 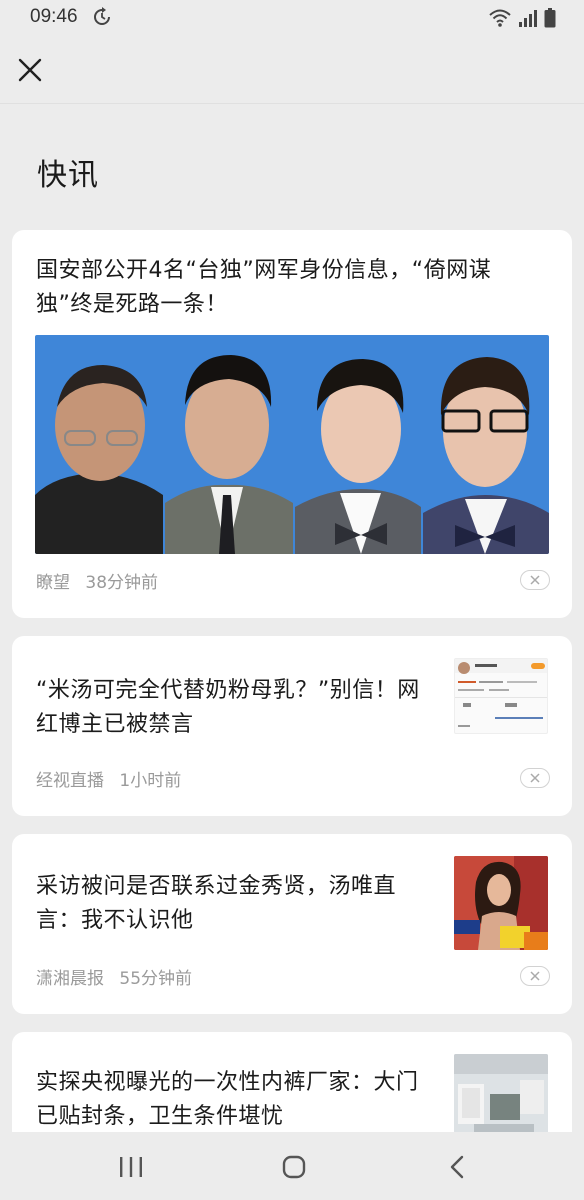 I want to click on system-nav-bar, so click(x=292, y=1166).